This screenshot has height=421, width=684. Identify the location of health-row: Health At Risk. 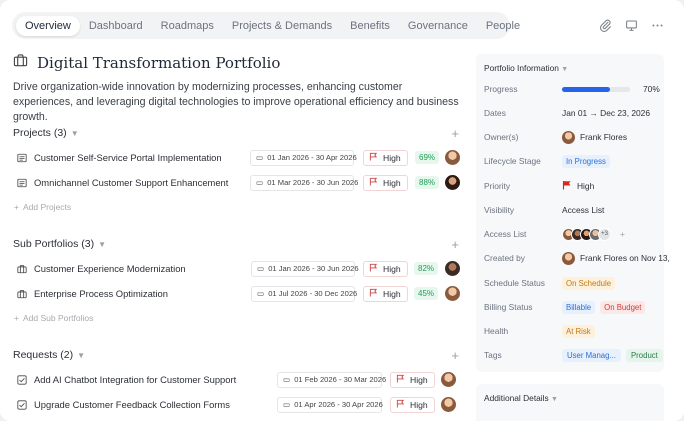
(584, 331).